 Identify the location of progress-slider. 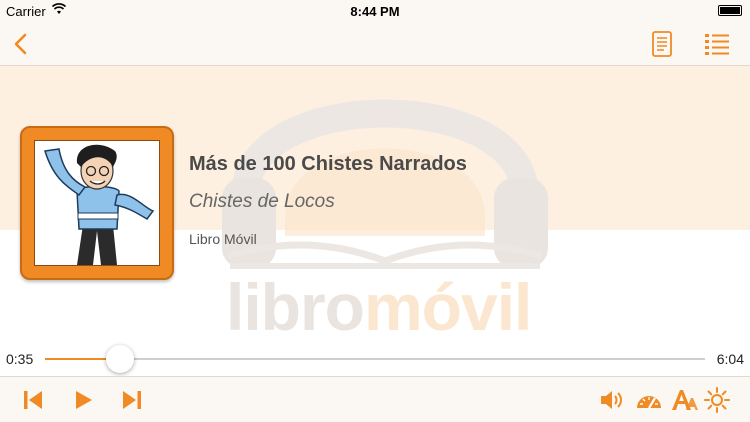
(375, 359).